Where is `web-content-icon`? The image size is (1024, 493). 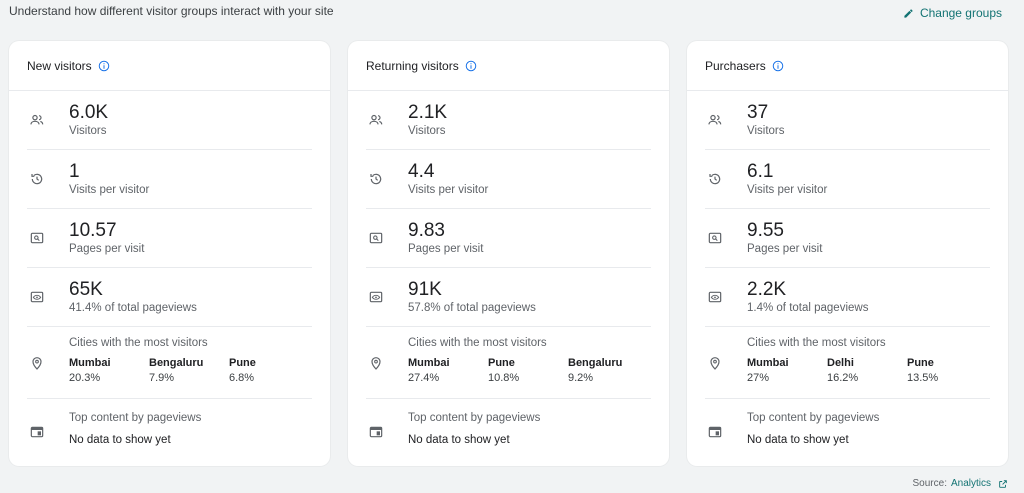 web-content-icon is located at coordinates (376, 432).